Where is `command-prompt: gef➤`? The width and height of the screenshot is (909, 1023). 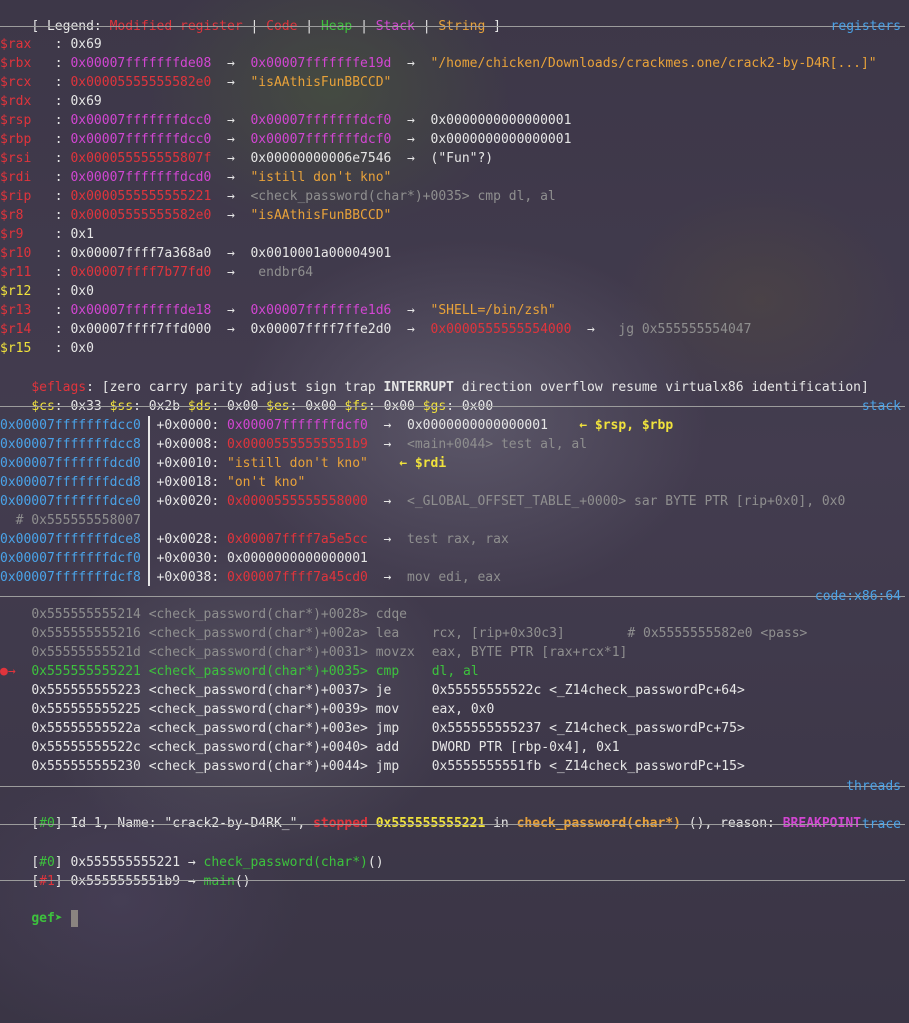
command-prompt: gef➤ is located at coordinates (39, 908).